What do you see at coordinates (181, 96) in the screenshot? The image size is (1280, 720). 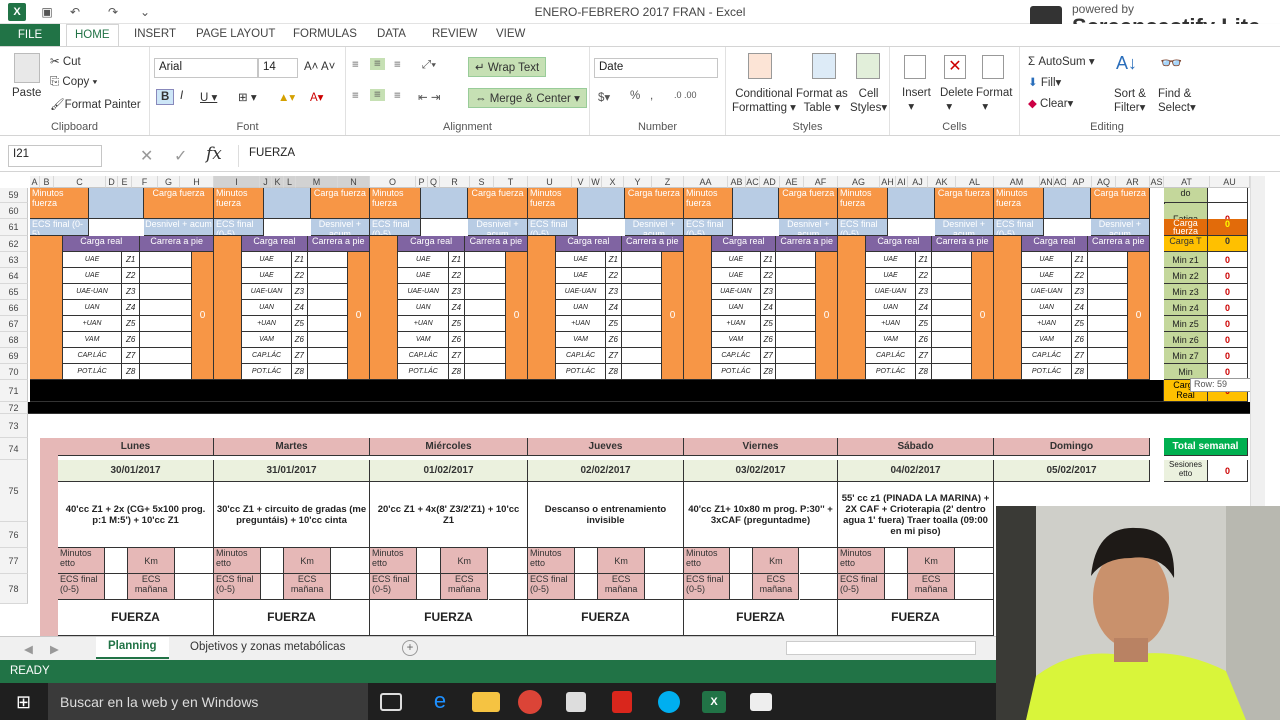 I see `italic-button: I` at bounding box center [181, 96].